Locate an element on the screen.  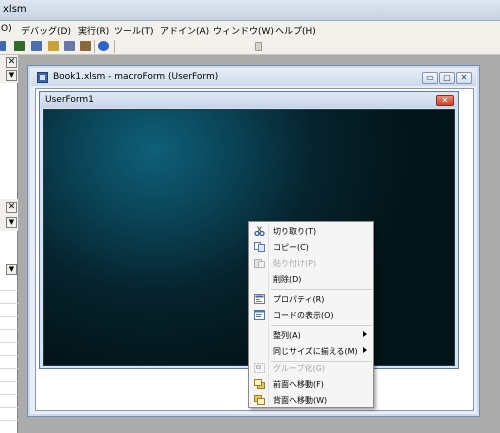
context-menu-item-send-to-back: 背面へ移動(W) is located at coordinates (311, 400).